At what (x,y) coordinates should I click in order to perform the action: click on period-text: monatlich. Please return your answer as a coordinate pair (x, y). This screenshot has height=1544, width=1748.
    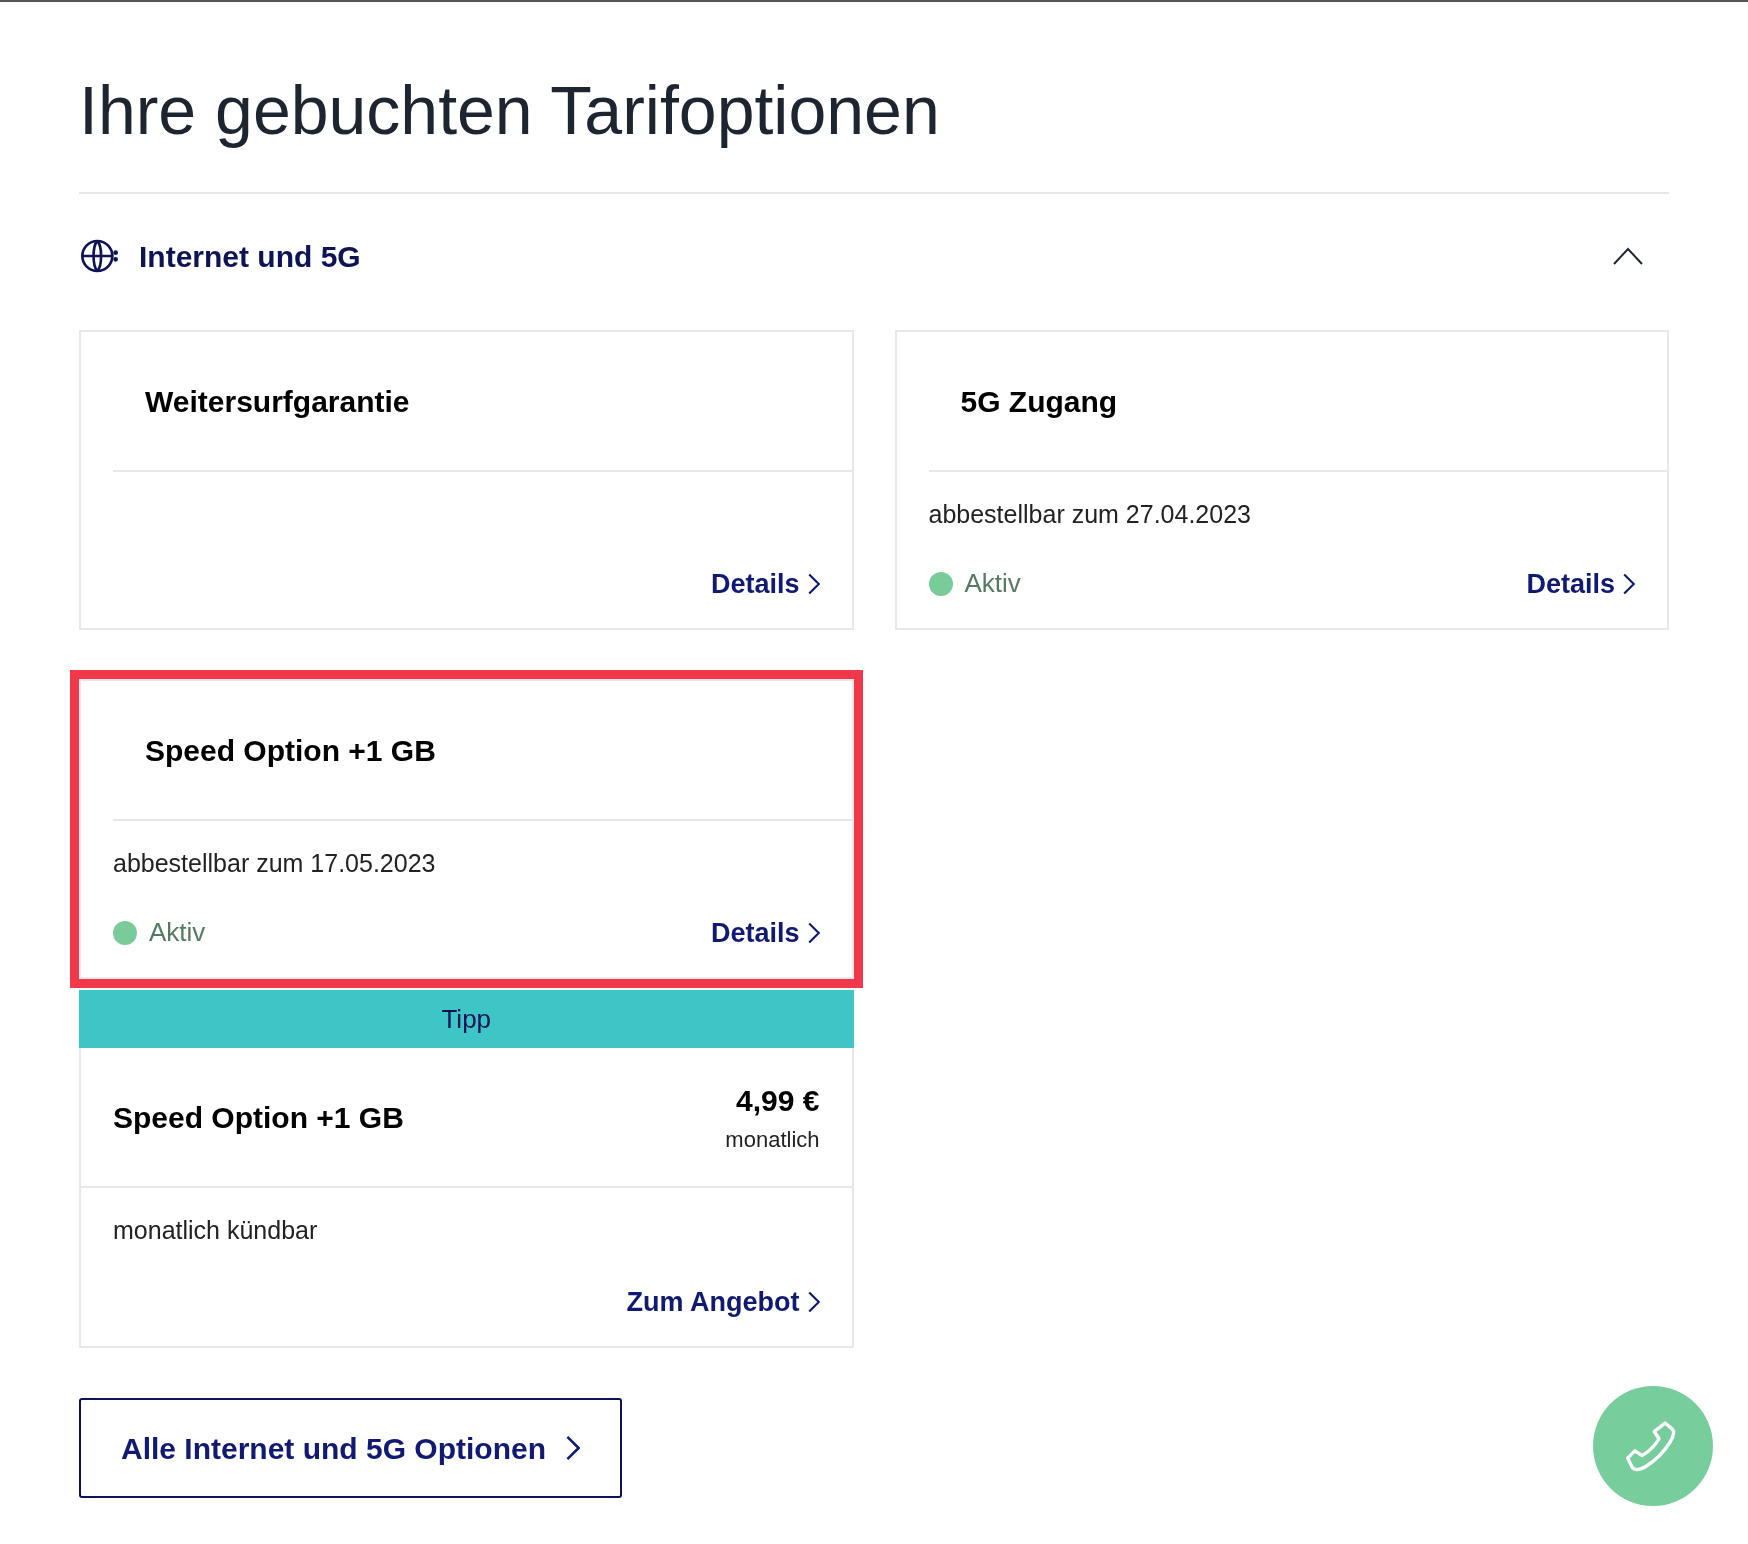
    Looking at the image, I should click on (772, 1140).